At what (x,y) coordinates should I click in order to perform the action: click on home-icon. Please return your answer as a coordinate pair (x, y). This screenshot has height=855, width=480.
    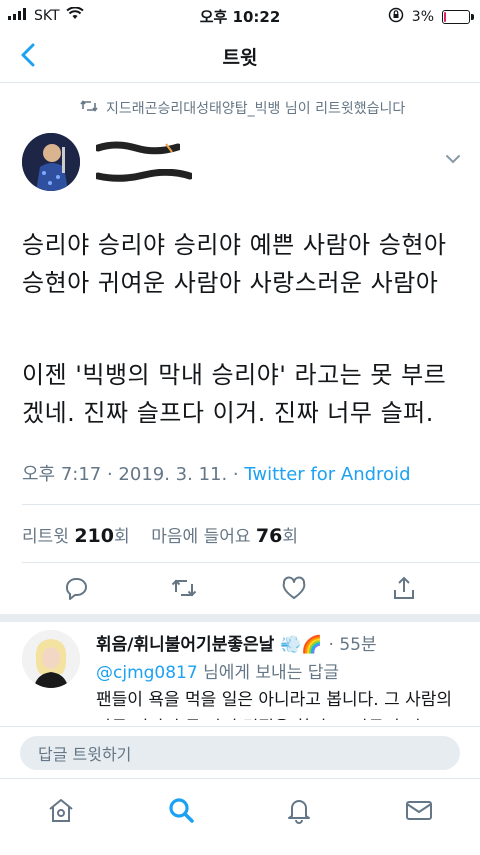
    Looking at the image, I should click on (61, 810).